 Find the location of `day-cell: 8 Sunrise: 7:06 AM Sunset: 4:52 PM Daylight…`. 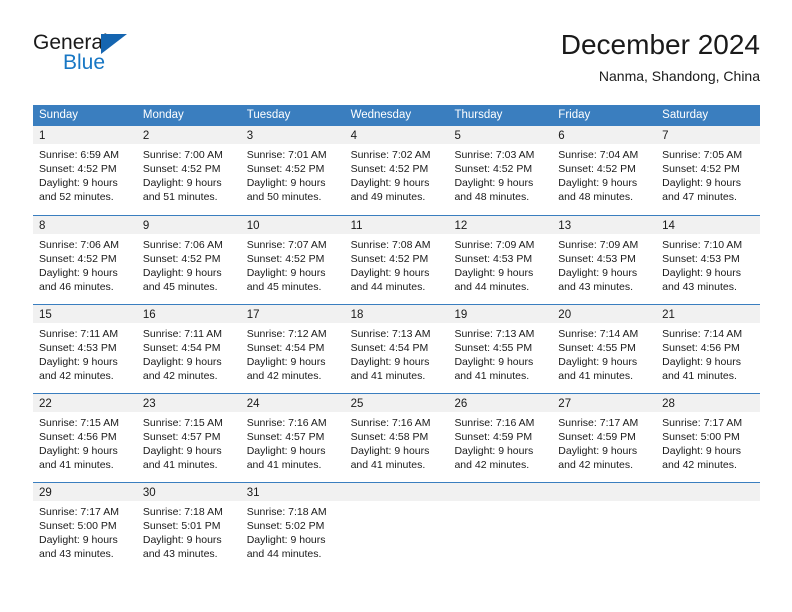

day-cell: 8 Sunrise: 7:06 AM Sunset: 4:52 PM Daylight… is located at coordinates (85, 260).